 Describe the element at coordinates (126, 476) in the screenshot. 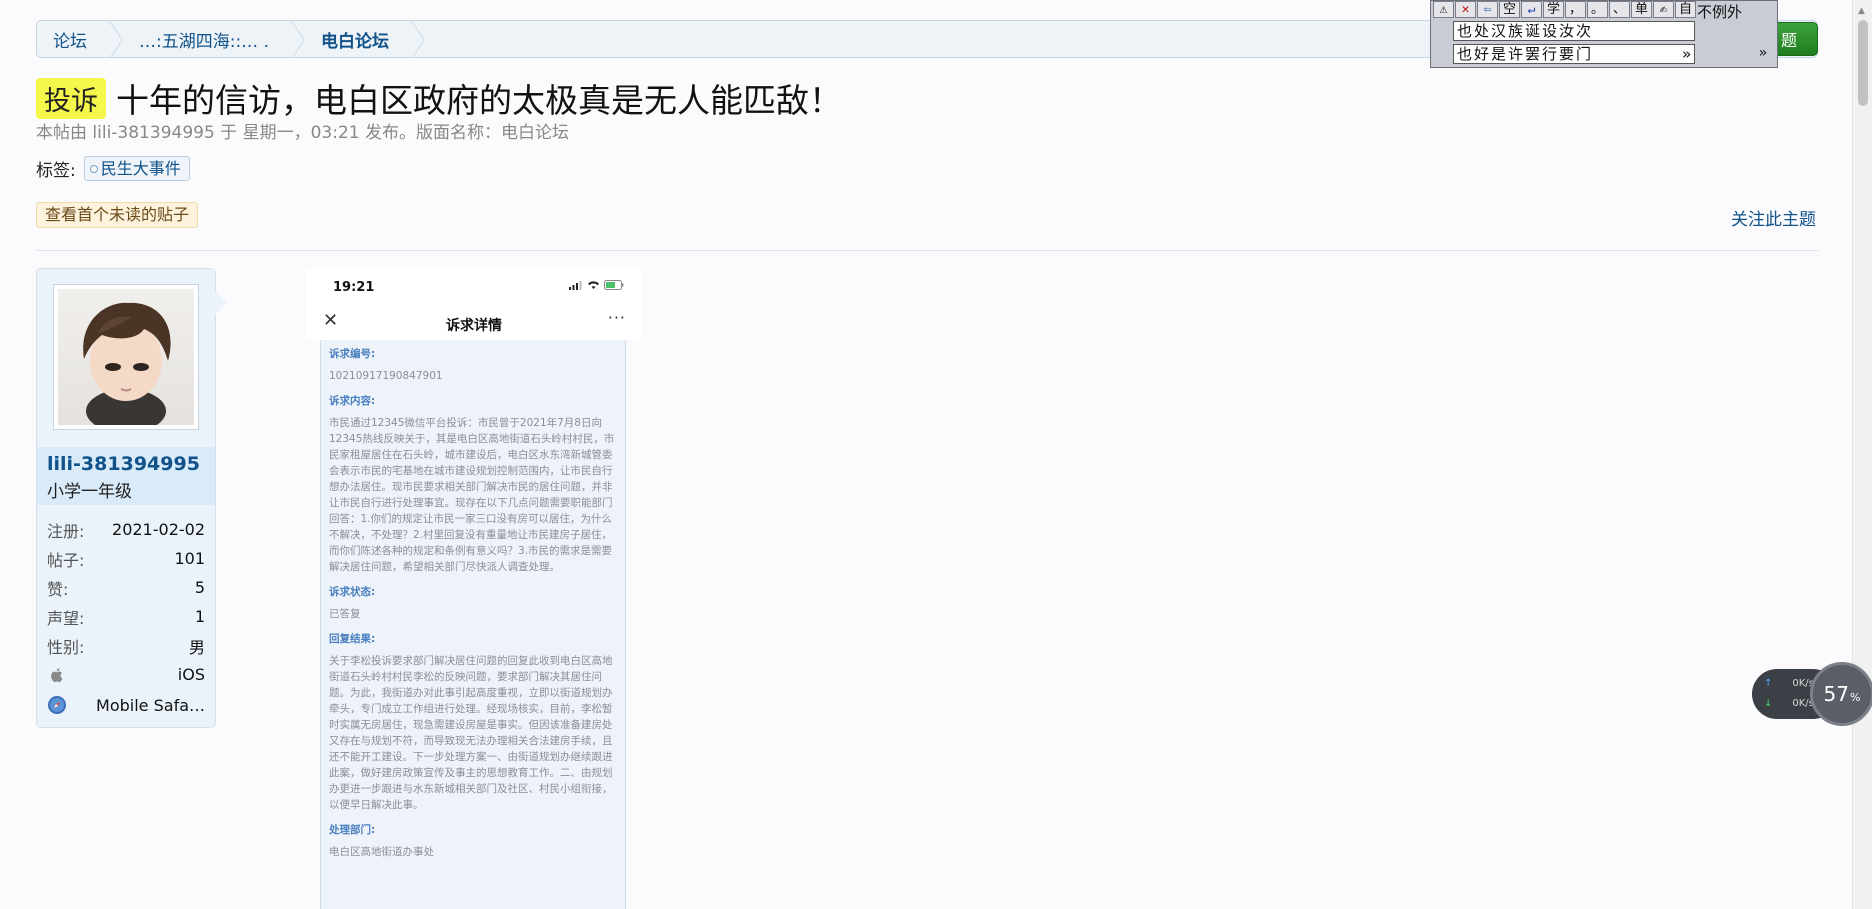

I see `author-name-block: lili-381394995 小学一年级` at that location.